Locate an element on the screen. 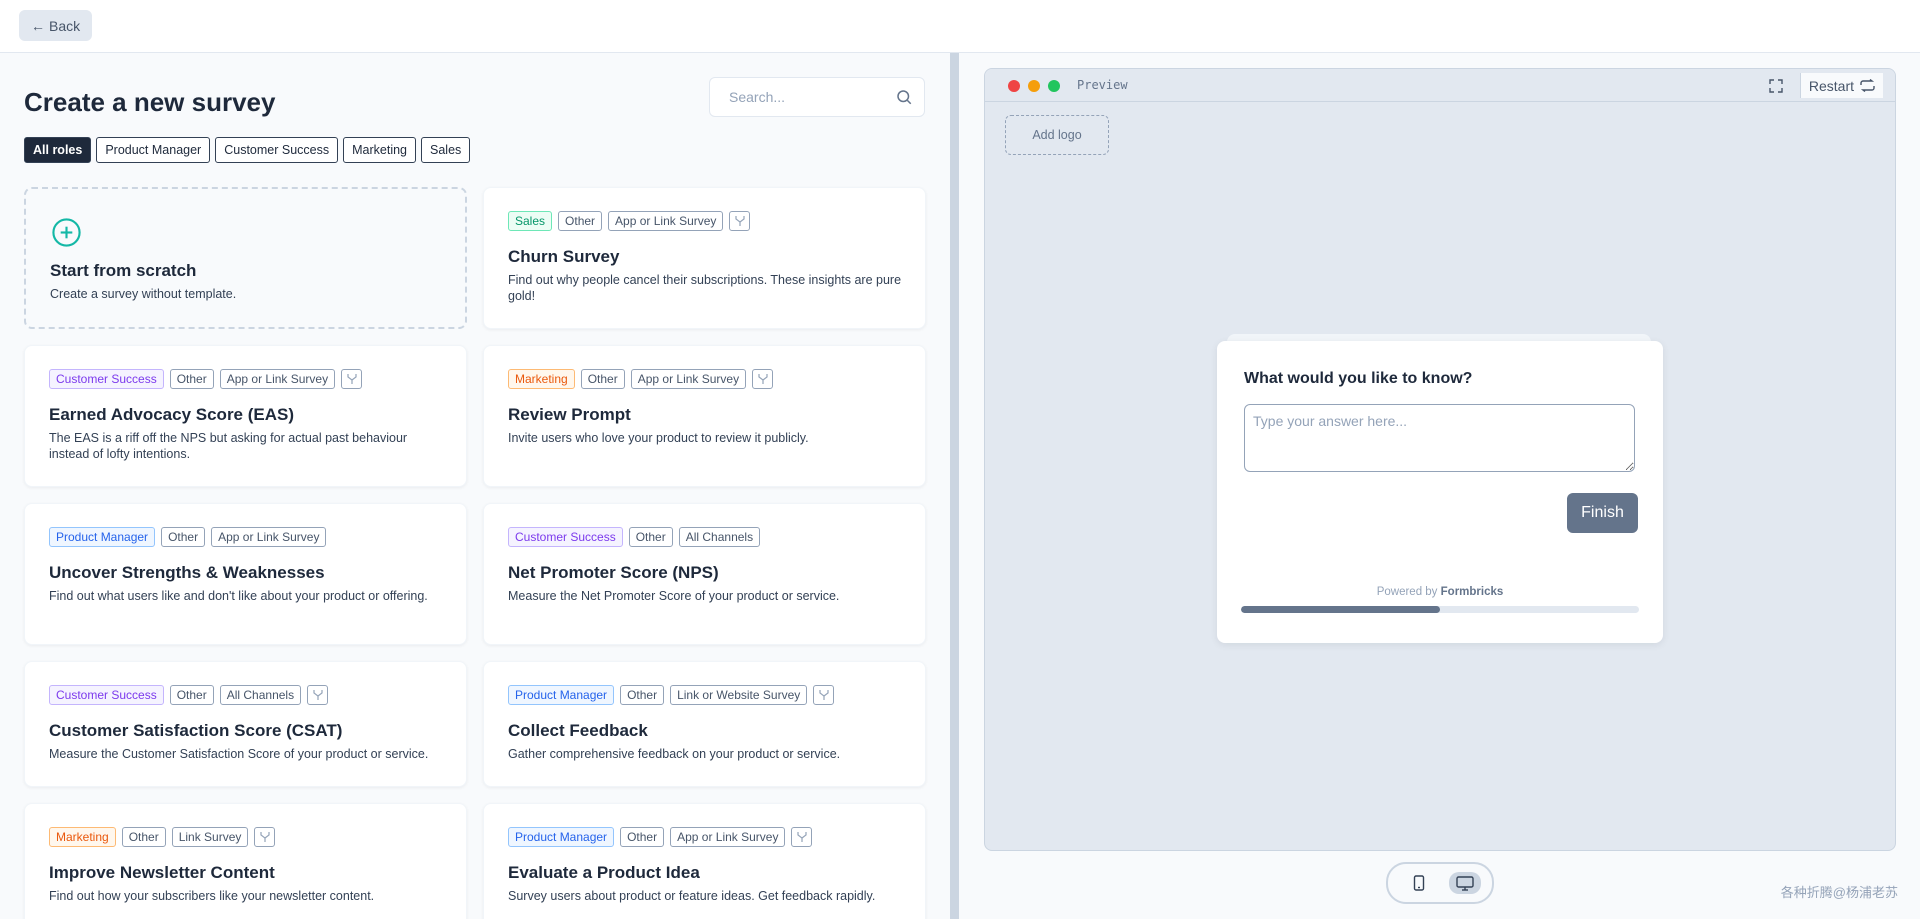 The height and width of the screenshot is (919, 1920). card-tags: Marketing Other Link Survey is located at coordinates (162, 837).